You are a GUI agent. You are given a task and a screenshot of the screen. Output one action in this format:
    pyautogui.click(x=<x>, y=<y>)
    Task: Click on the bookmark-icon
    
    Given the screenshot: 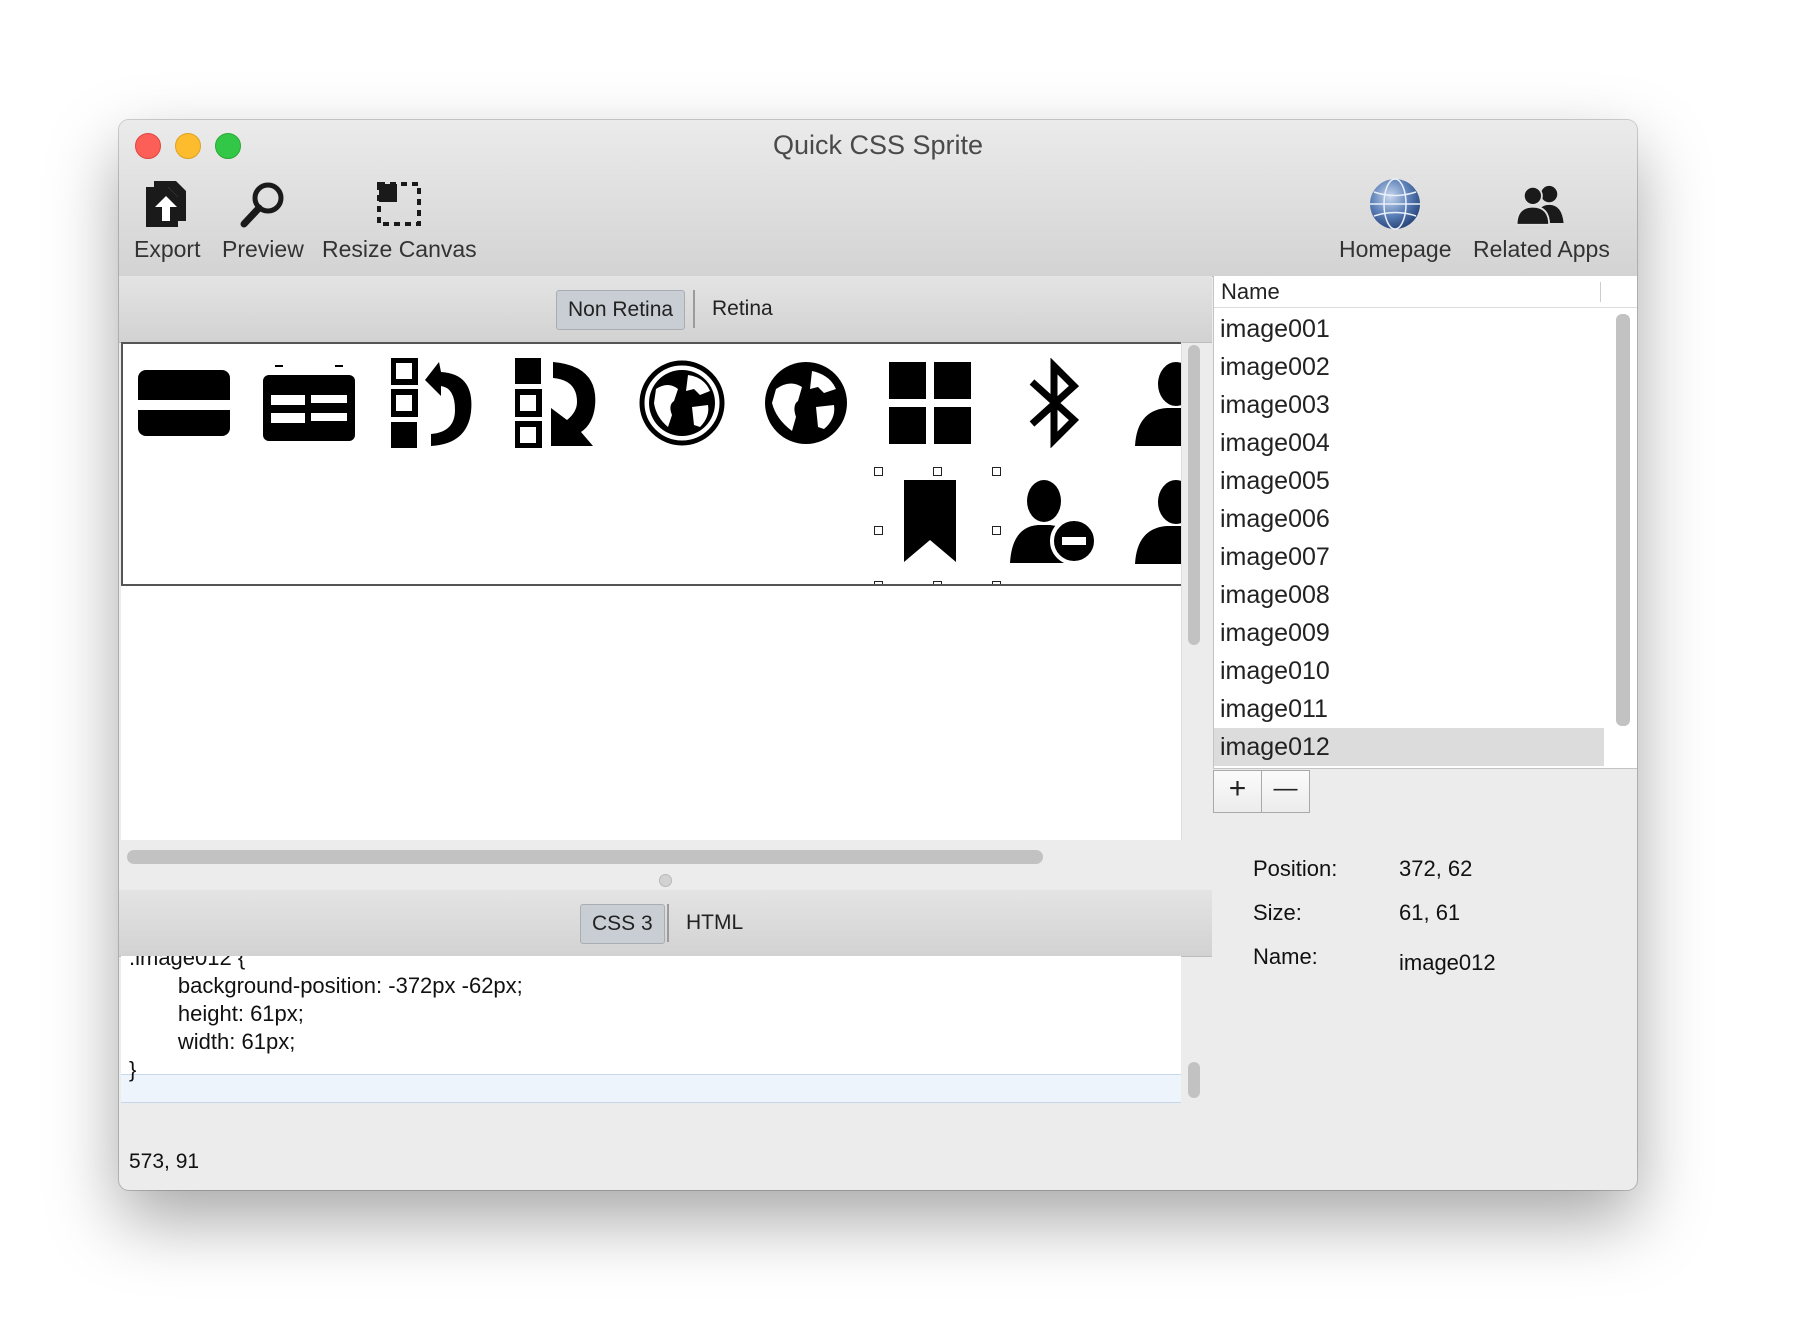 What is the action you would take?
    pyautogui.click(x=930, y=521)
    